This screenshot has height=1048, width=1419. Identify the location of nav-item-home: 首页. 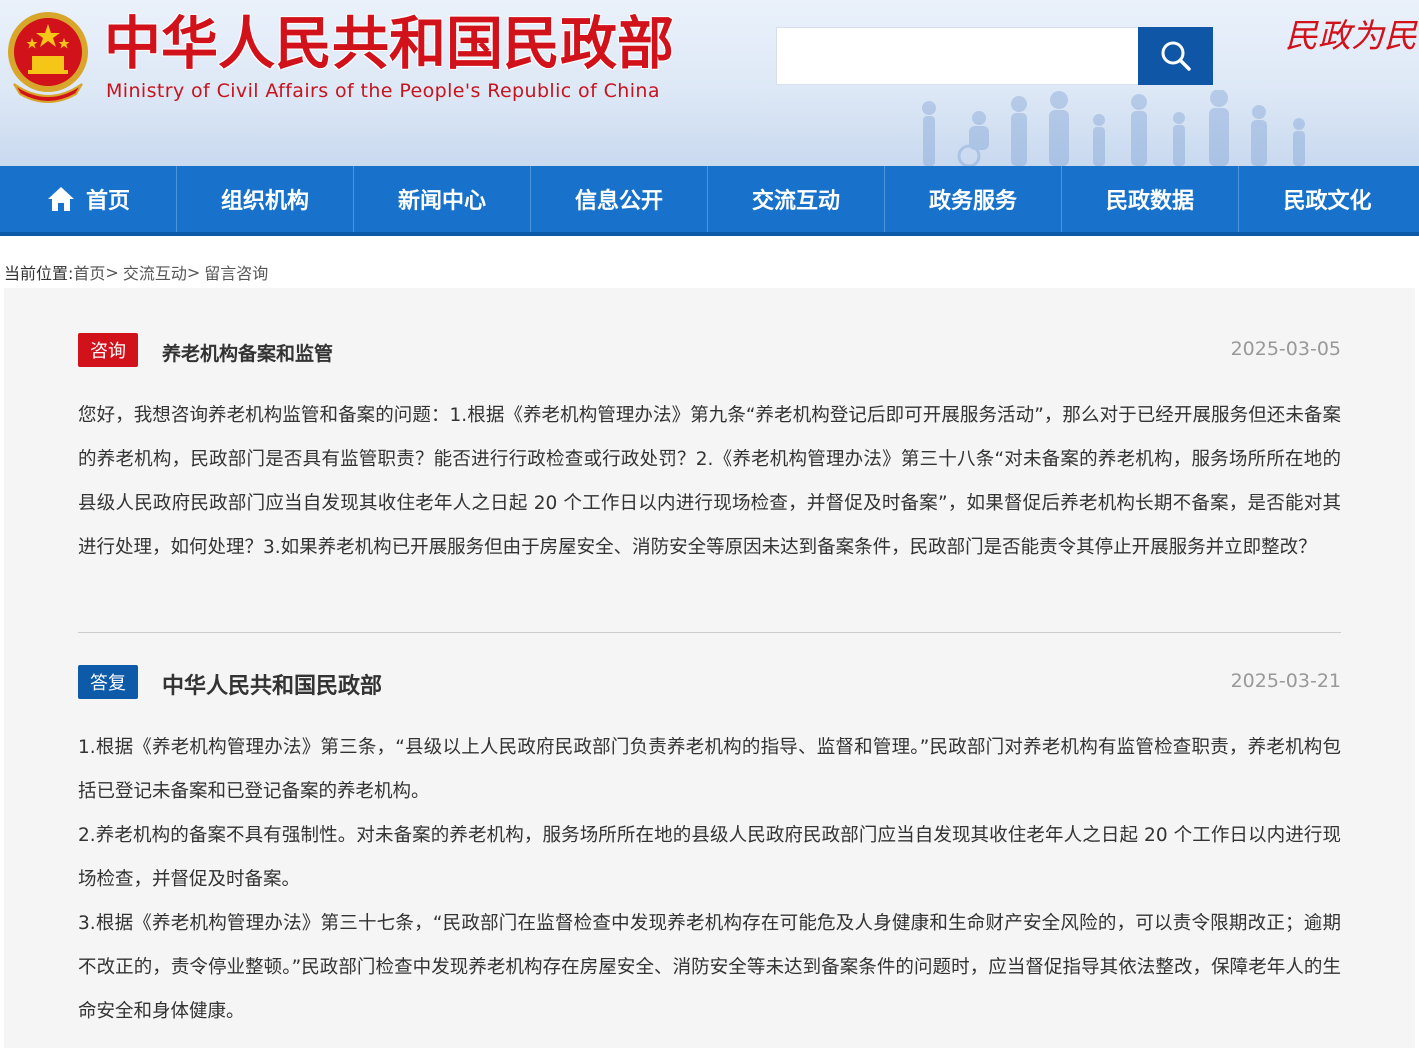
(88, 199).